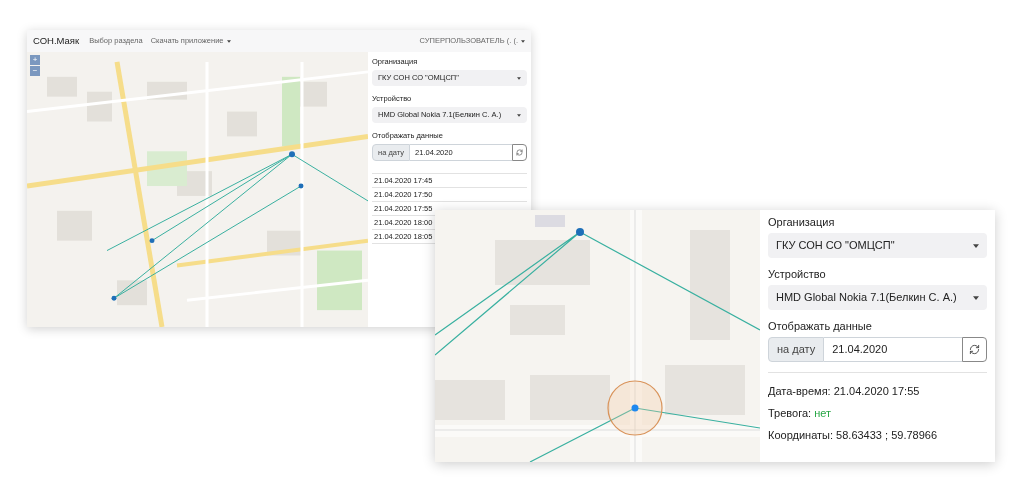 The height and width of the screenshot is (486, 1024). Describe the element at coordinates (877, 245) in the screenshot. I see `organization-select: ГКУ СОН СО "ОМЦСП"` at that location.